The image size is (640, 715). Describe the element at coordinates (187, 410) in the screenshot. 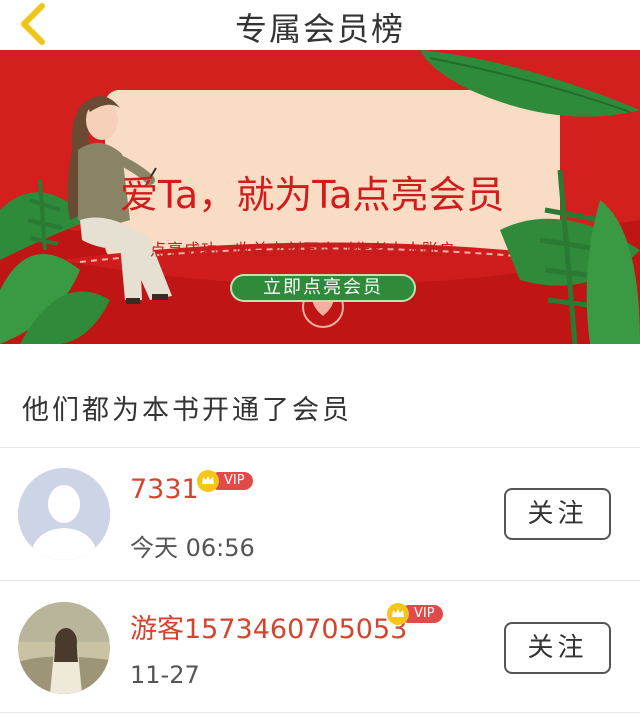

I see `section-title: 他们都为本书开通了会员` at that location.